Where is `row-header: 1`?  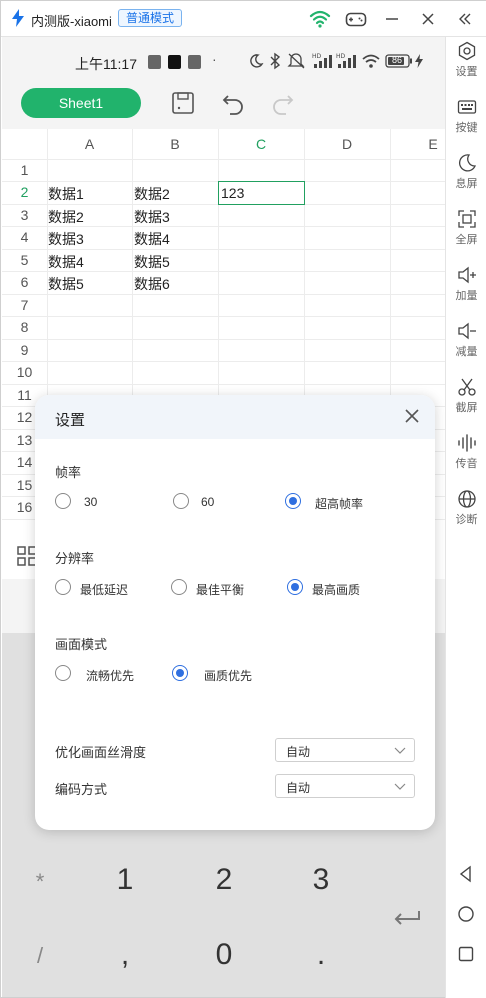
row-header: 1 is located at coordinates (24, 170).